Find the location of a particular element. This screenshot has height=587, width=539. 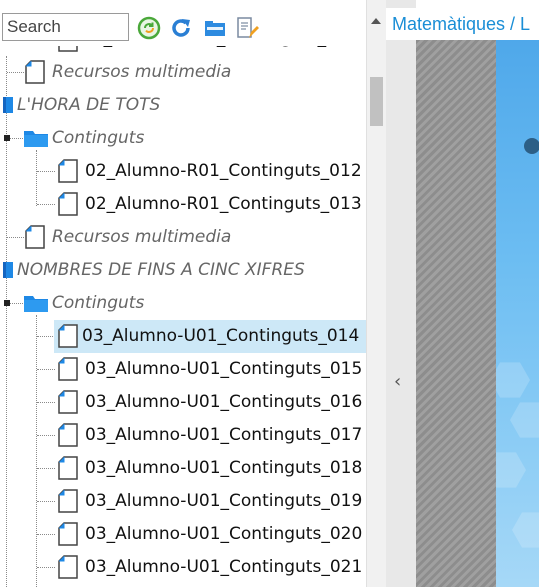

tree-item-file: 03_Alumno-U01_Continguts_018 is located at coordinates (183, 468).